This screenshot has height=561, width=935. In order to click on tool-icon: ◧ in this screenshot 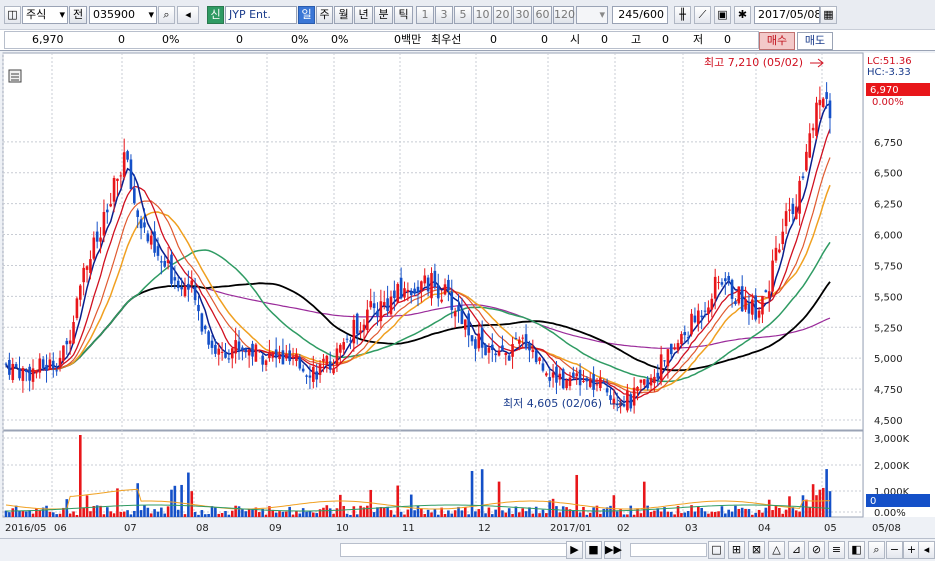, I will do `click(856, 550)`.